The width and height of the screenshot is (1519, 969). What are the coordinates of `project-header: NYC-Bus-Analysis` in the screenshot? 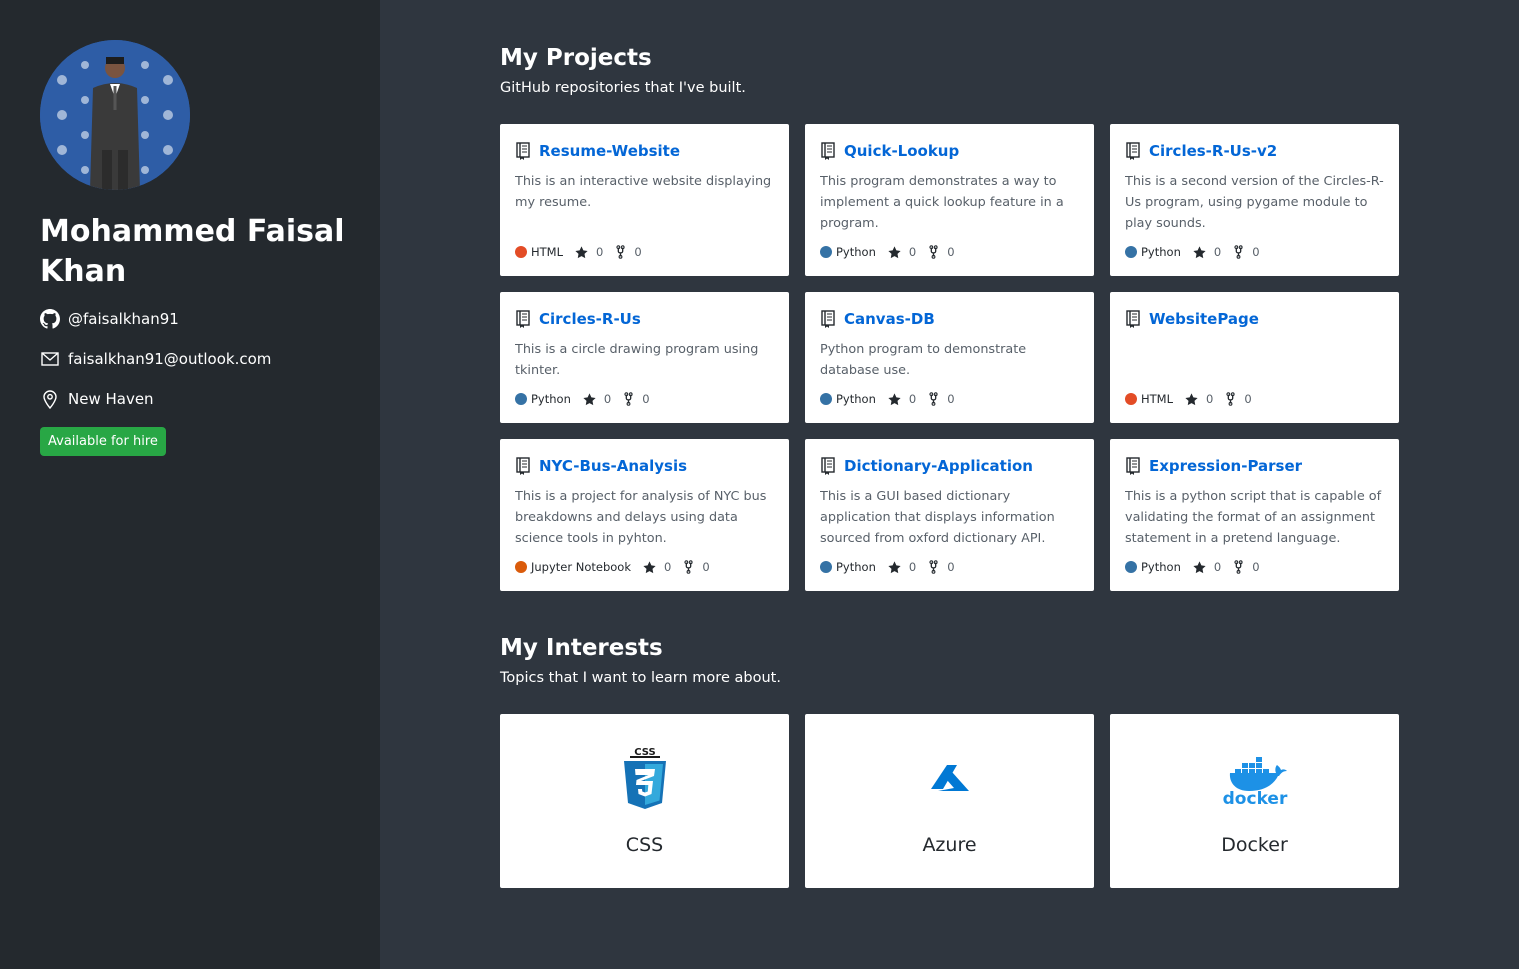 It's located at (644, 466).